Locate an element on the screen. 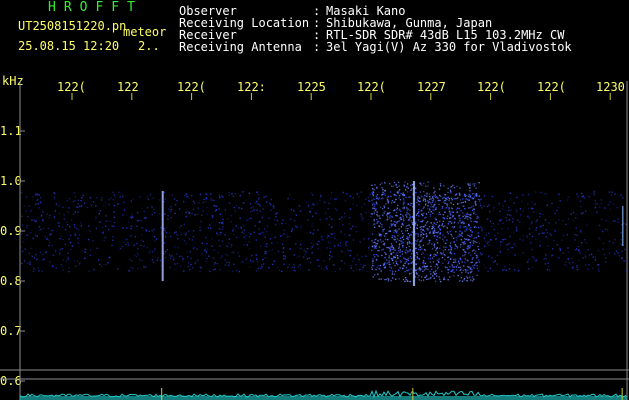 This screenshot has width=629, height=400. signal-trace is located at coordinates (323, 394).